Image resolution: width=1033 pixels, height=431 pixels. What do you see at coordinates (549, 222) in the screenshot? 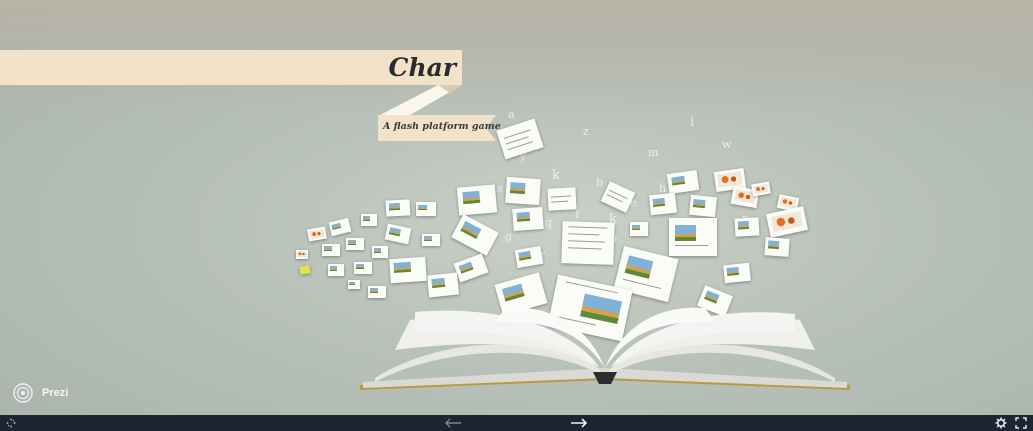
I see `floating-letter: q` at bounding box center [549, 222].